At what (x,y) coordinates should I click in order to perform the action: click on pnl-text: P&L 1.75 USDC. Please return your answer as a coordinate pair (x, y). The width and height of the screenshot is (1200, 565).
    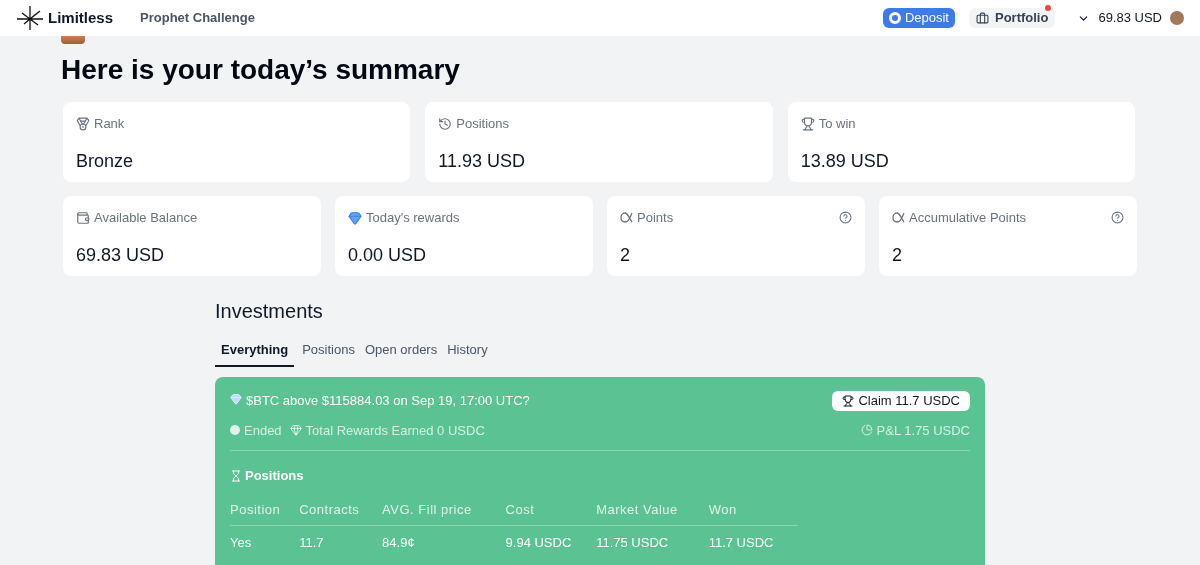
    Looking at the image, I should click on (923, 430).